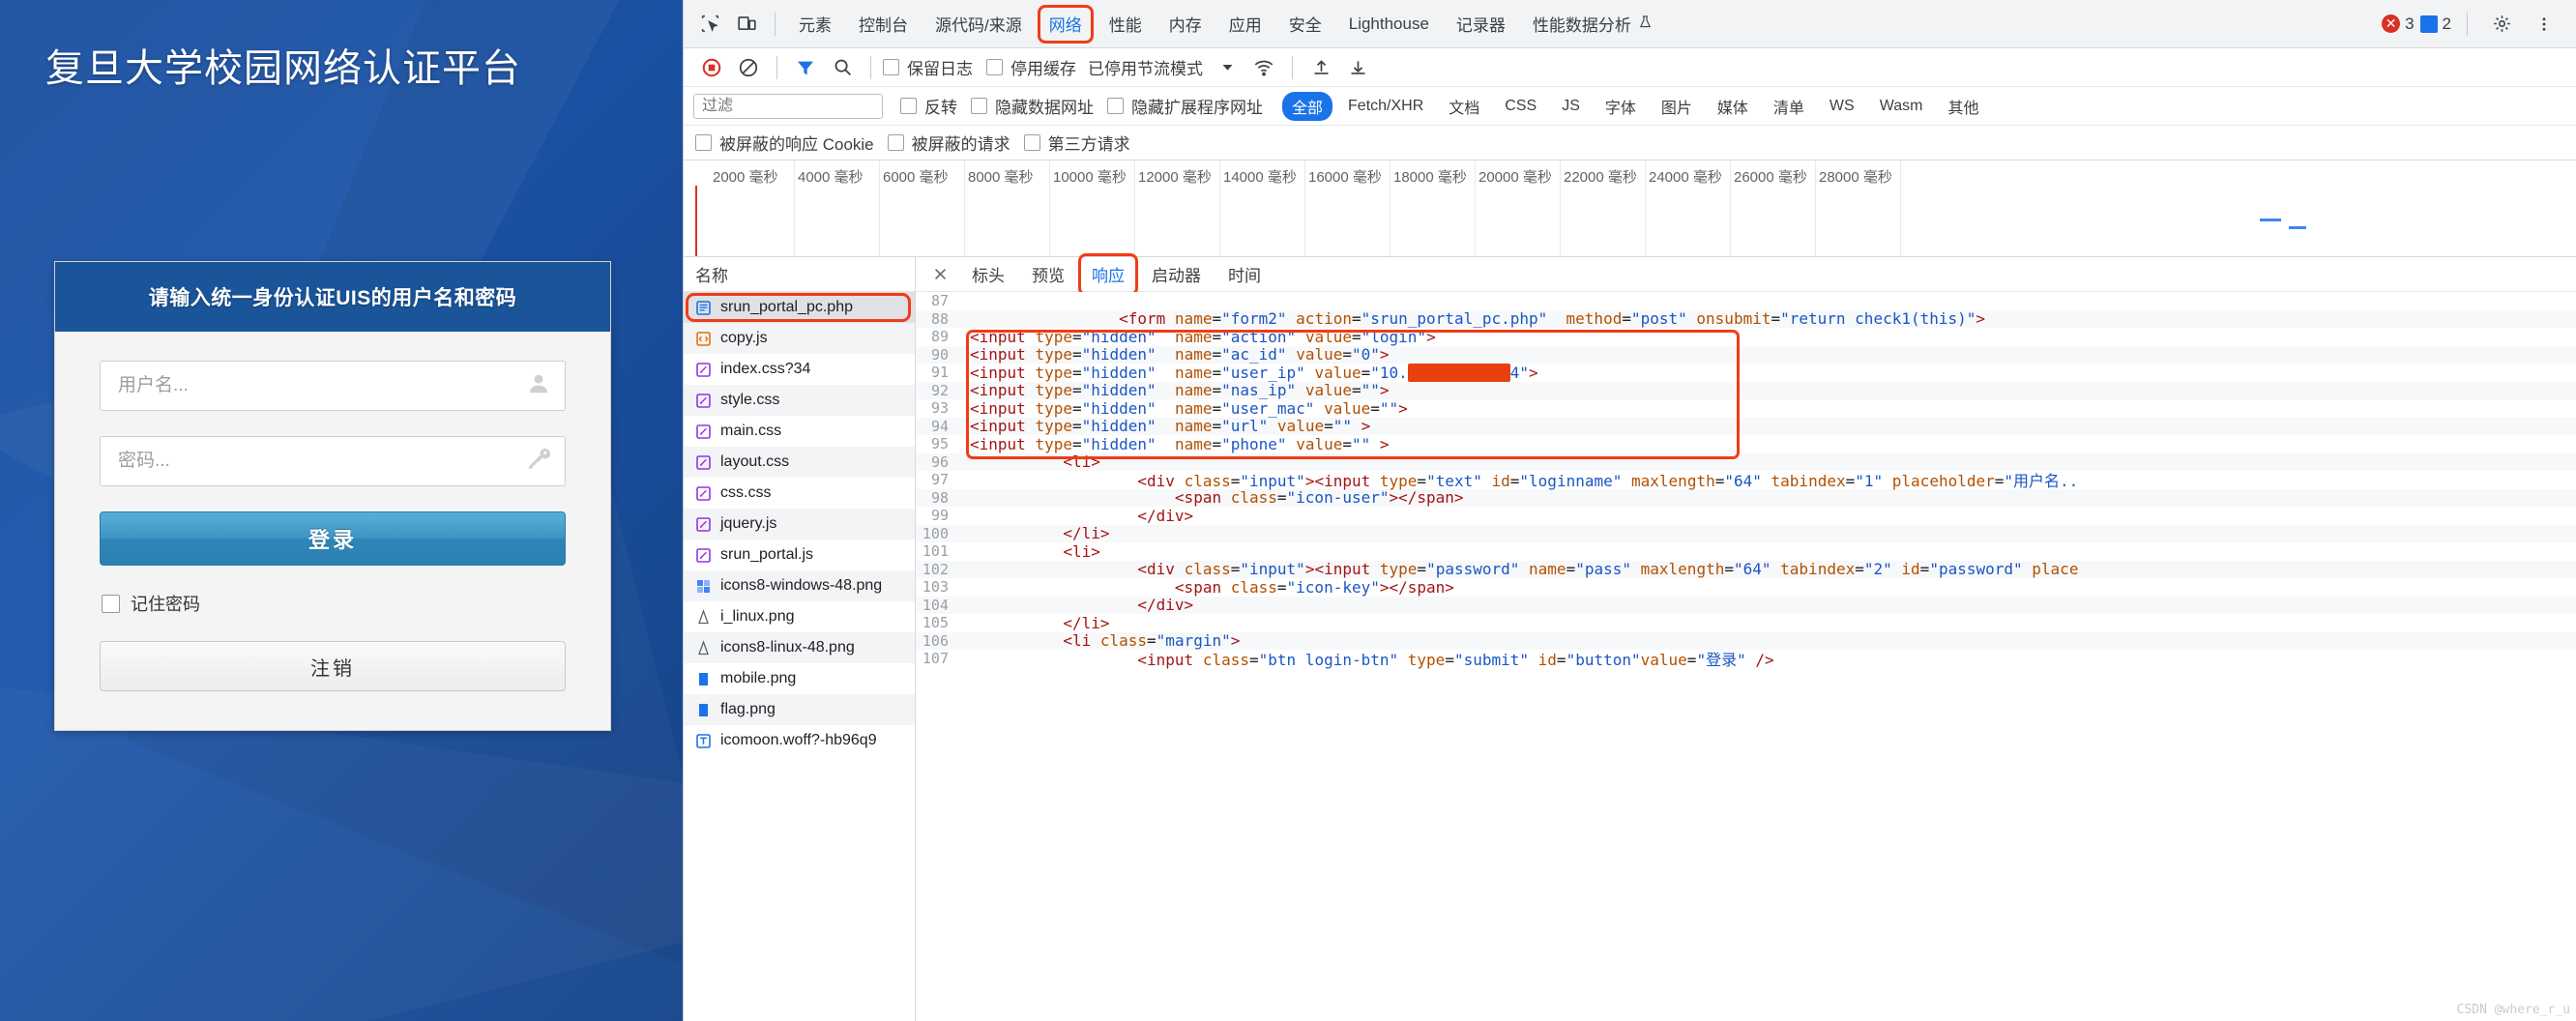  I want to click on filter-type-清单: 清单, so click(1789, 106).